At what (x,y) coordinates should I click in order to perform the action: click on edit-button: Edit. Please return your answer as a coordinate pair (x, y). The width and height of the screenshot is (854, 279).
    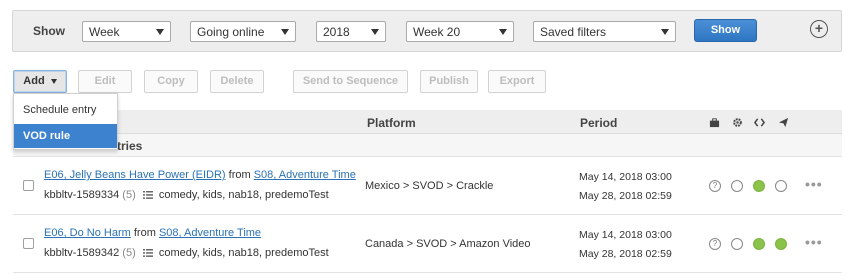
    Looking at the image, I should click on (105, 81).